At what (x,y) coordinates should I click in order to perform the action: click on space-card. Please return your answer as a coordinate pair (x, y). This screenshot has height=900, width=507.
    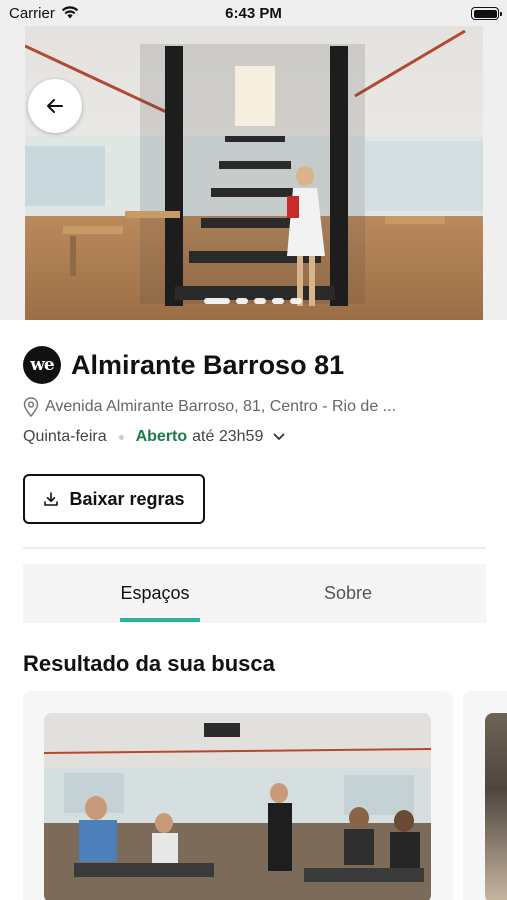
    Looking at the image, I should click on (485, 795).